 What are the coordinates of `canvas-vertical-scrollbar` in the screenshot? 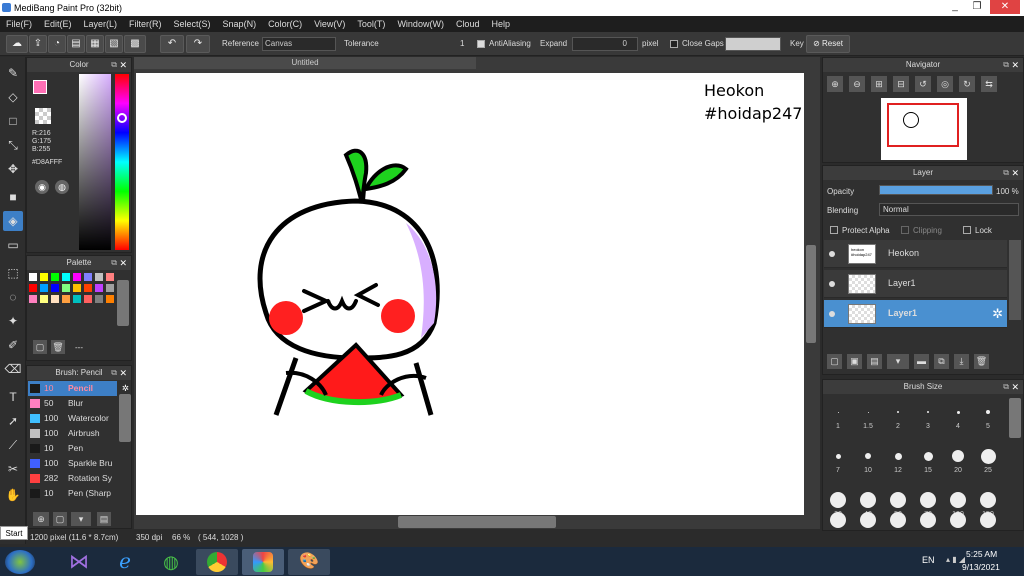 It's located at (811, 294).